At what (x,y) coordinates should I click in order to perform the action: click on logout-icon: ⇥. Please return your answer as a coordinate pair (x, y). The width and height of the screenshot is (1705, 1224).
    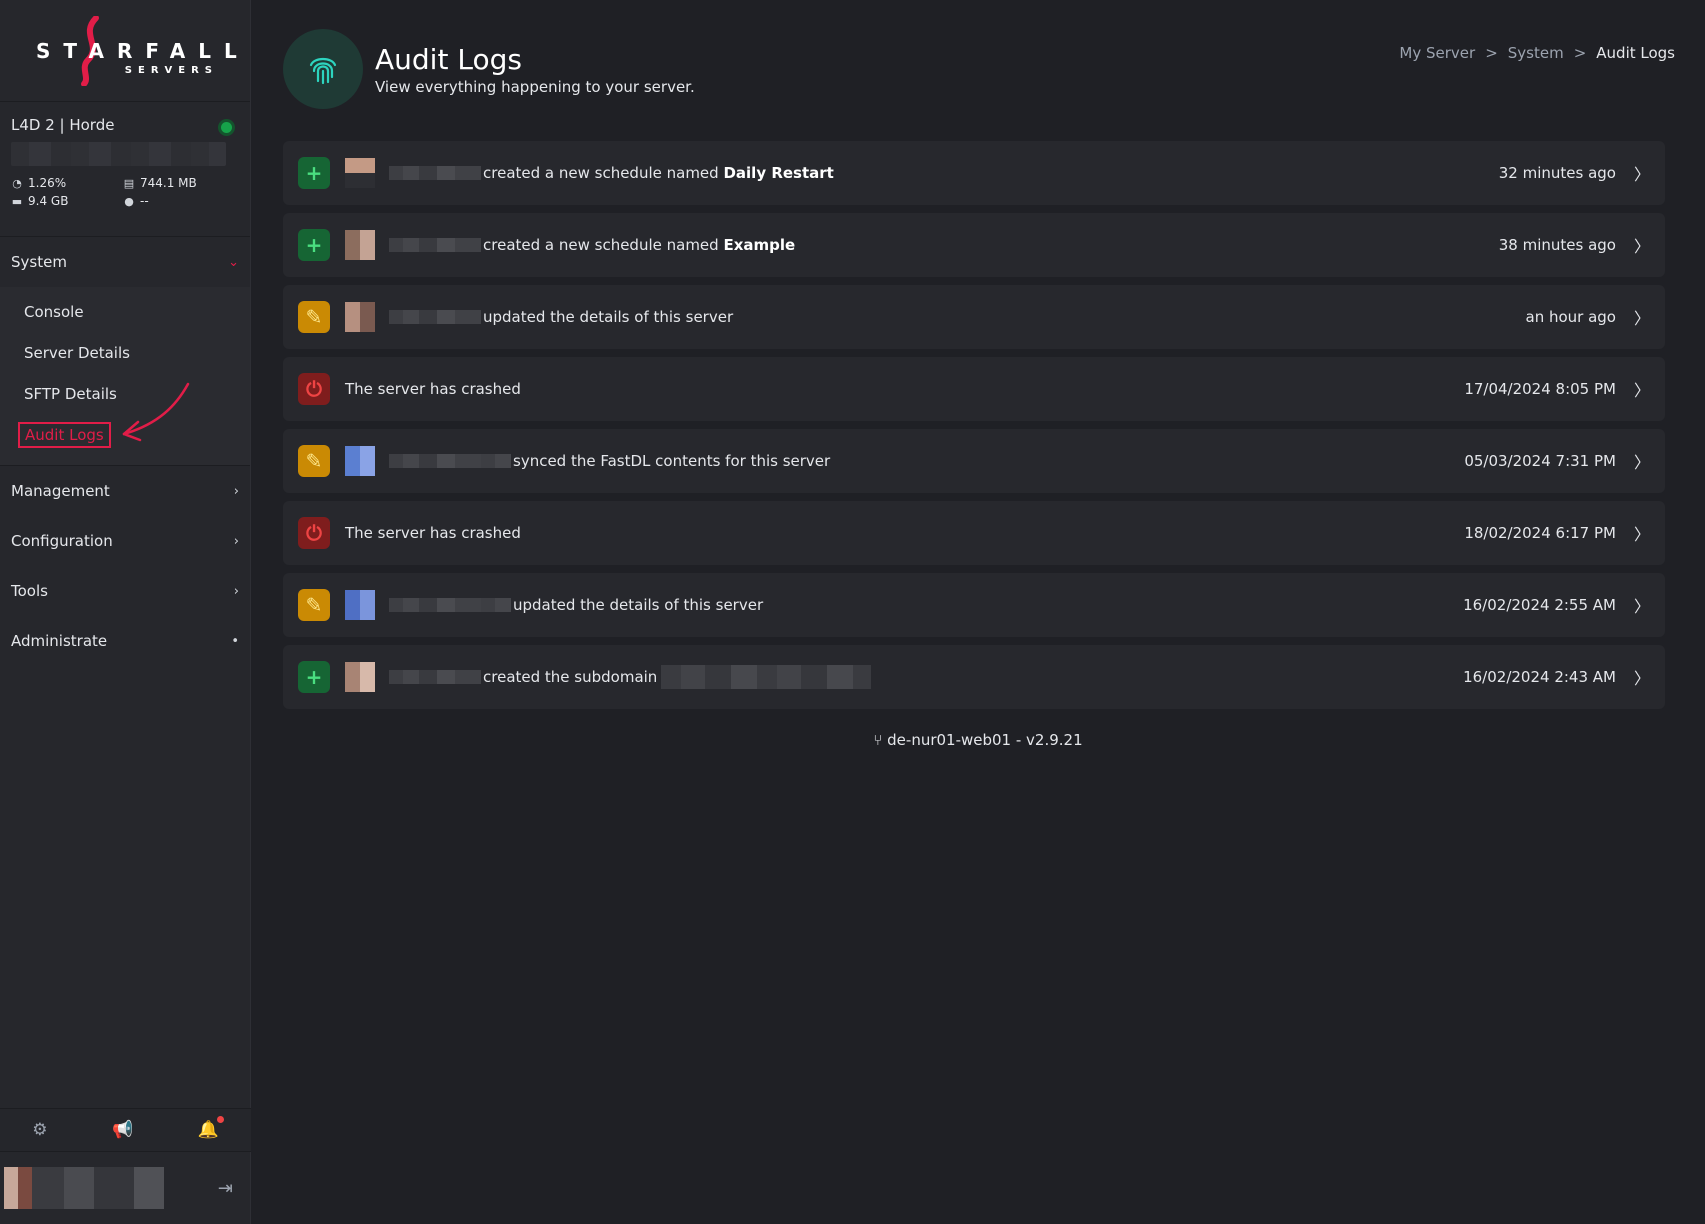
    Looking at the image, I should click on (225, 1188).